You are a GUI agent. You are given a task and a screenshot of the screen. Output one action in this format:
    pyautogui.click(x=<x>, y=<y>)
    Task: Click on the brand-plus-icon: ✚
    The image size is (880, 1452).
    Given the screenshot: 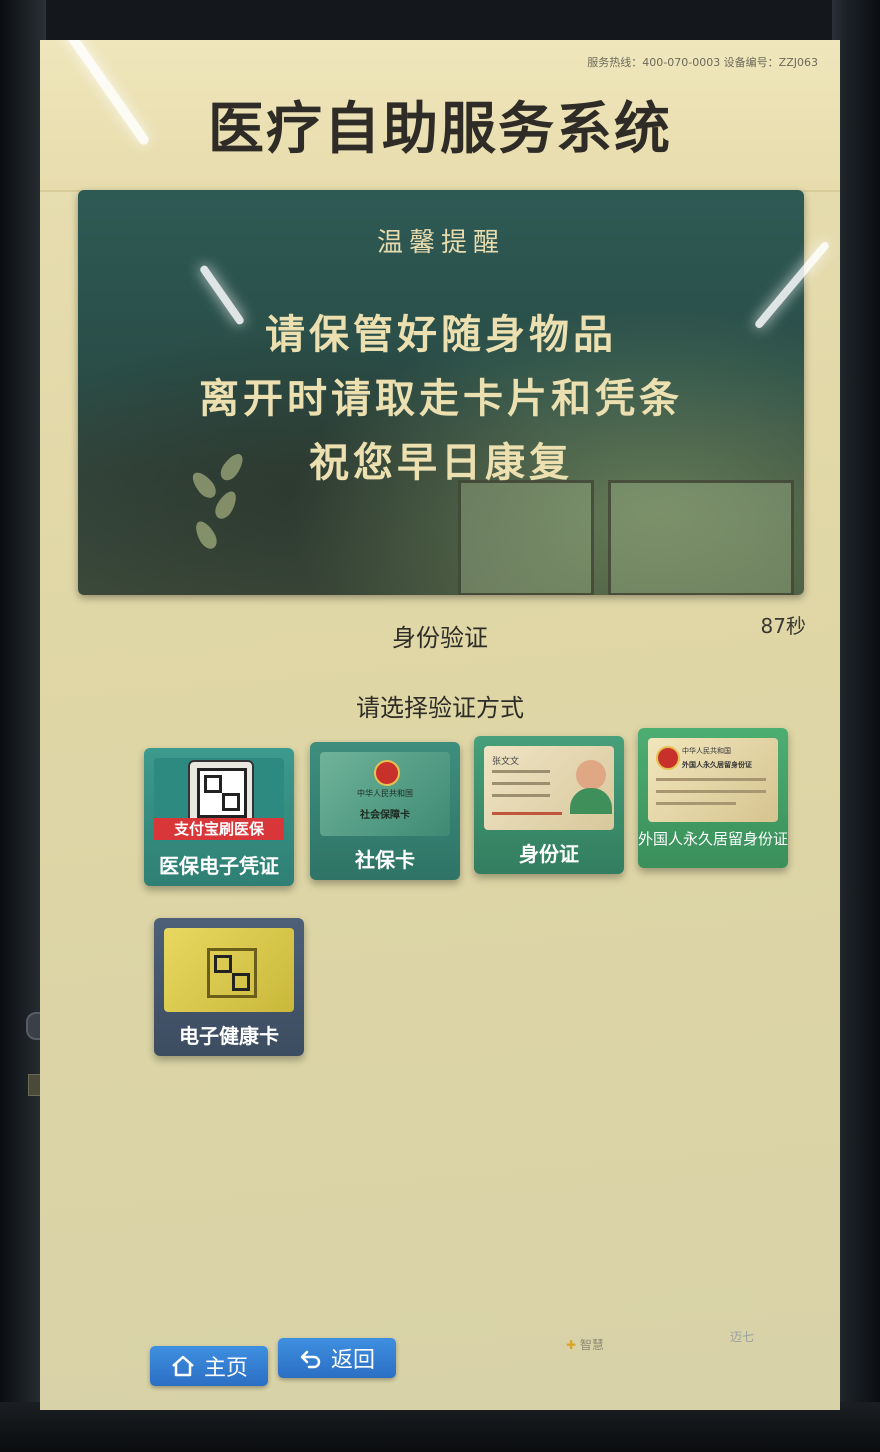 What is the action you would take?
    pyautogui.click(x=571, y=1345)
    